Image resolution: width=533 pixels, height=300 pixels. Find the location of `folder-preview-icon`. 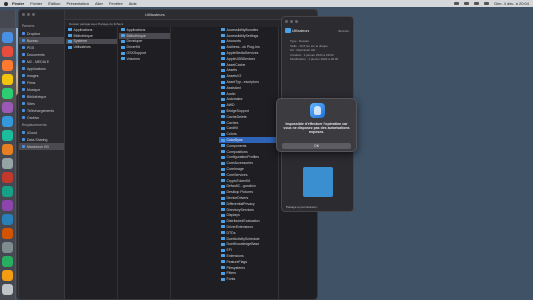

folder-preview-icon is located at coordinates (318, 182).